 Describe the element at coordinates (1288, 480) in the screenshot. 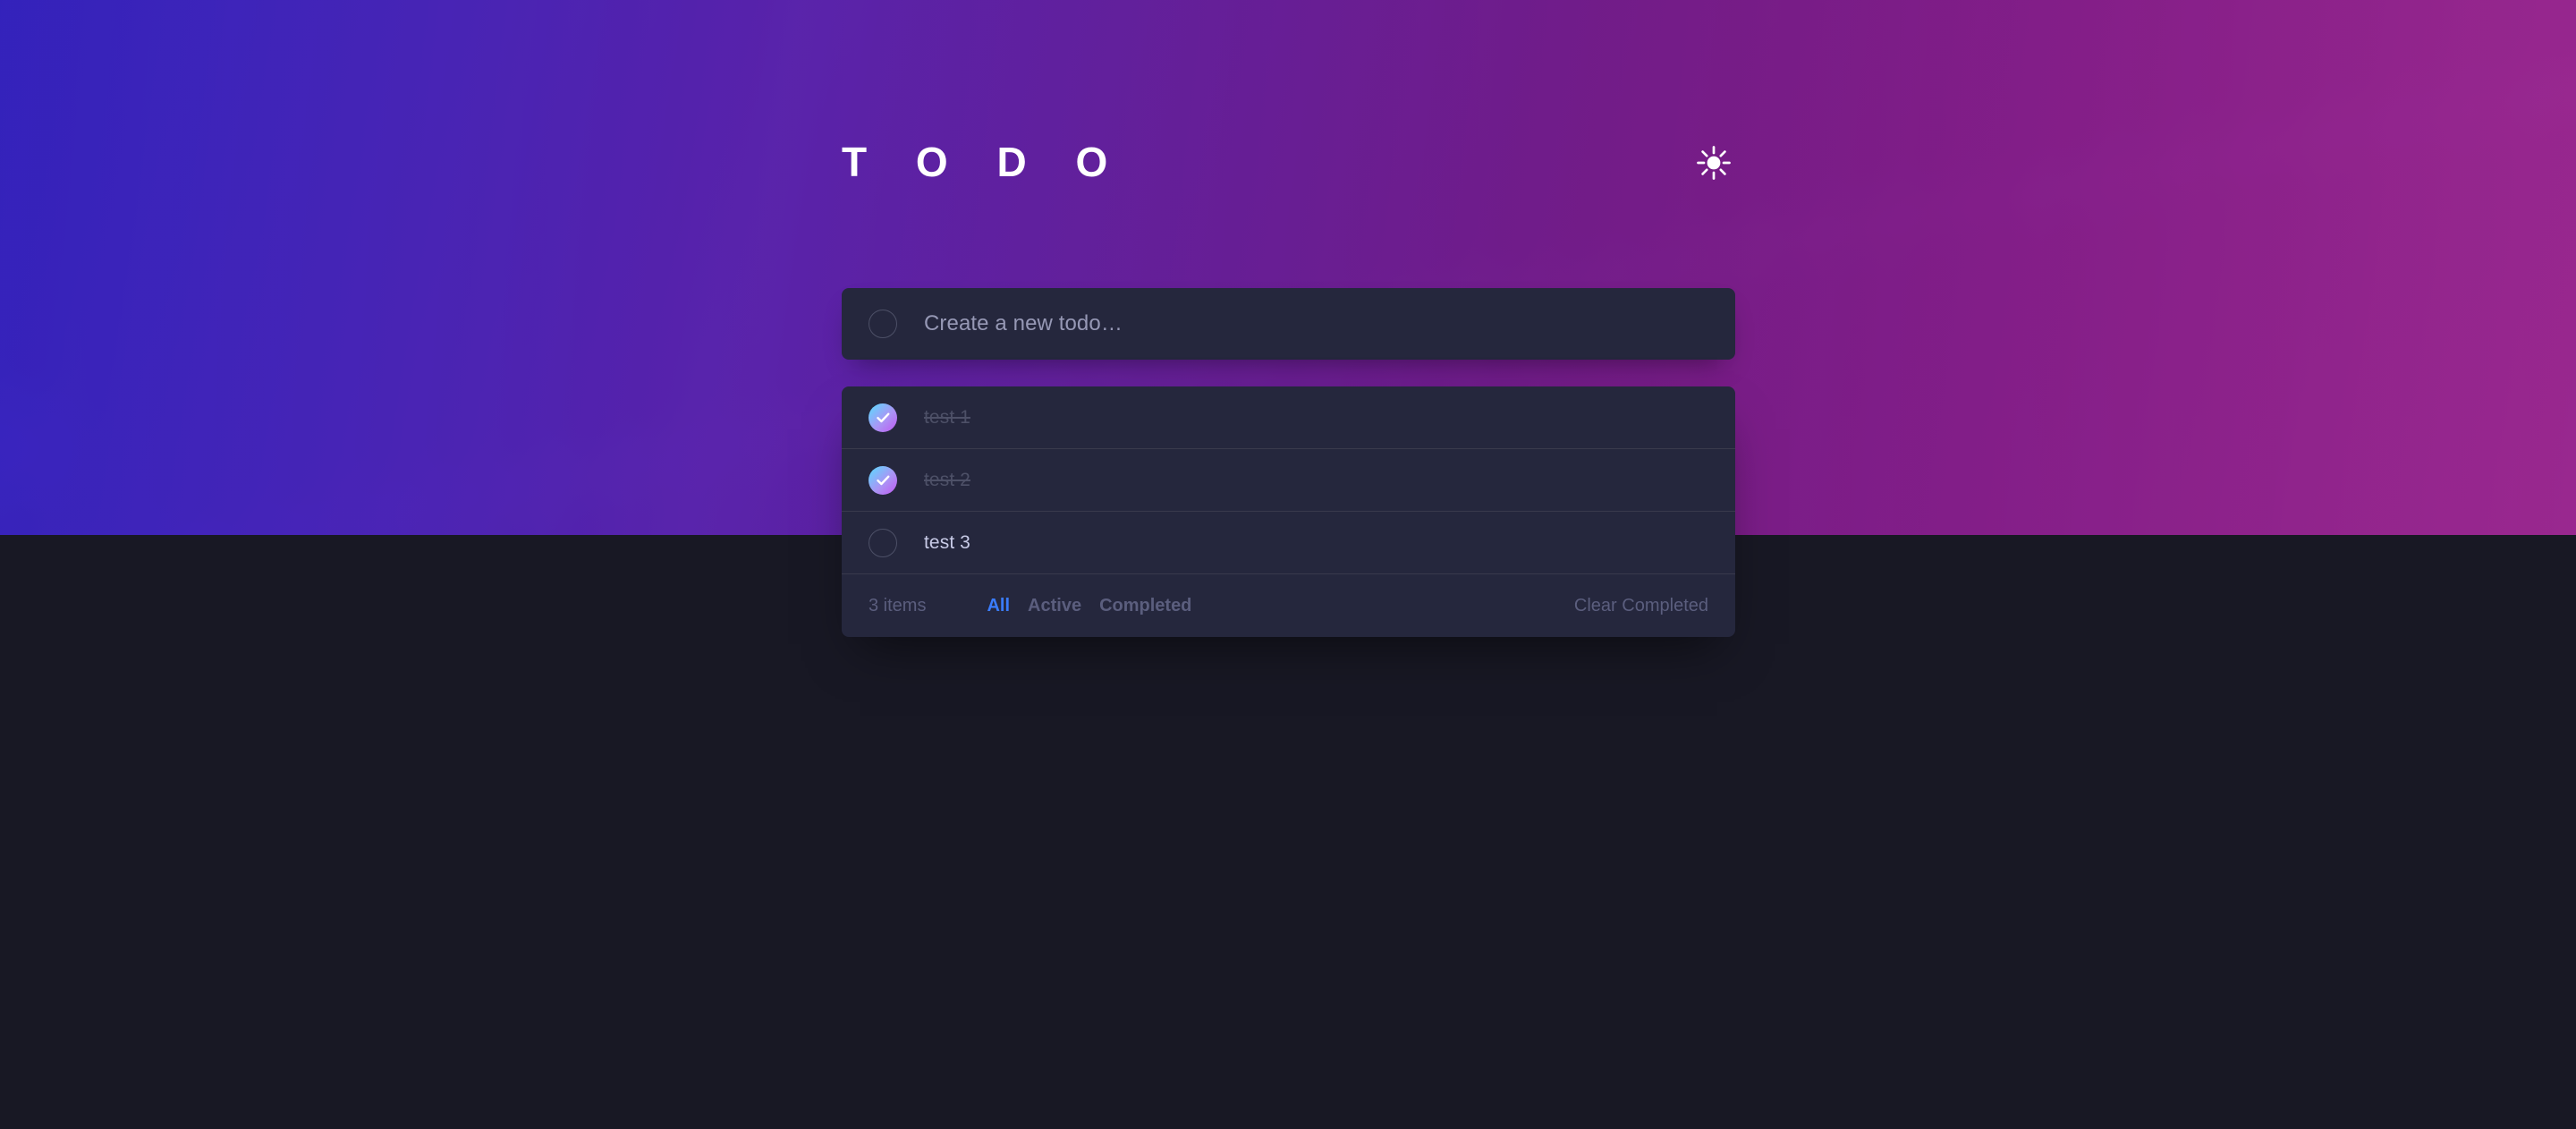

I see `todo-list-item: test 2` at that location.